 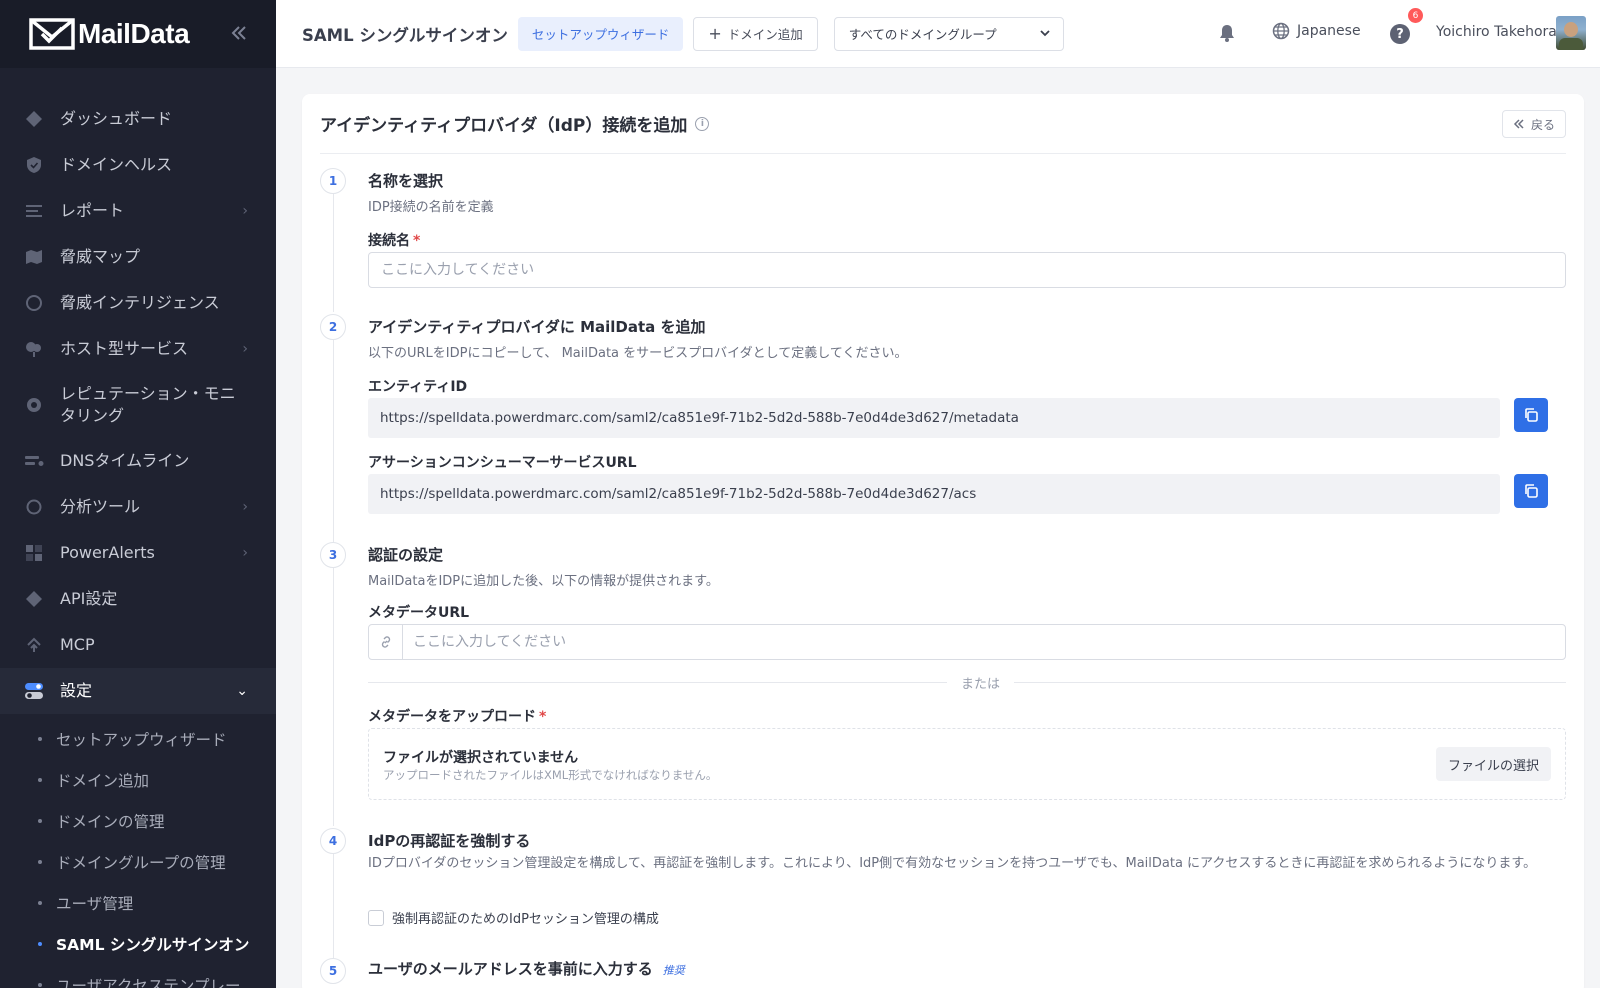 What do you see at coordinates (76, 690) in the screenshot?
I see `sidebar-item-label: 設定` at bounding box center [76, 690].